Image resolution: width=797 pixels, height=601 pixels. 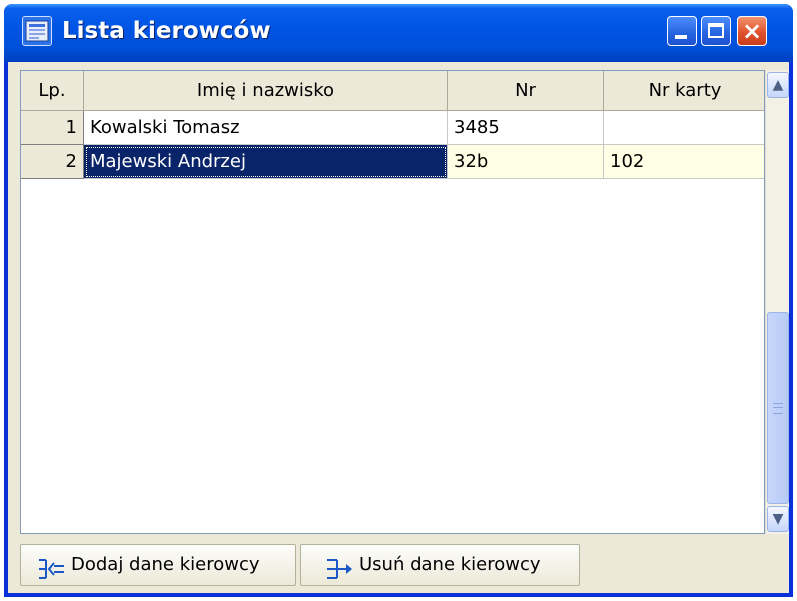 What do you see at coordinates (52, 128) in the screenshot?
I see `row-number: 1` at bounding box center [52, 128].